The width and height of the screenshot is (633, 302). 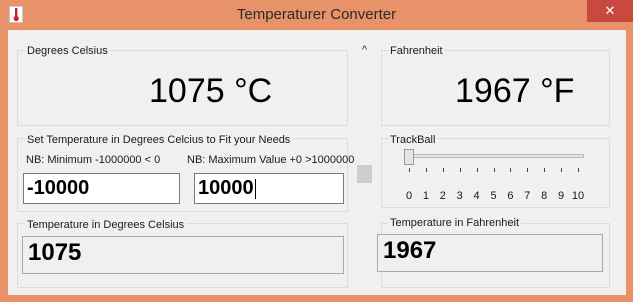 What do you see at coordinates (211, 91) in the screenshot?
I see `celsius-display-value: 1075 °C` at bounding box center [211, 91].